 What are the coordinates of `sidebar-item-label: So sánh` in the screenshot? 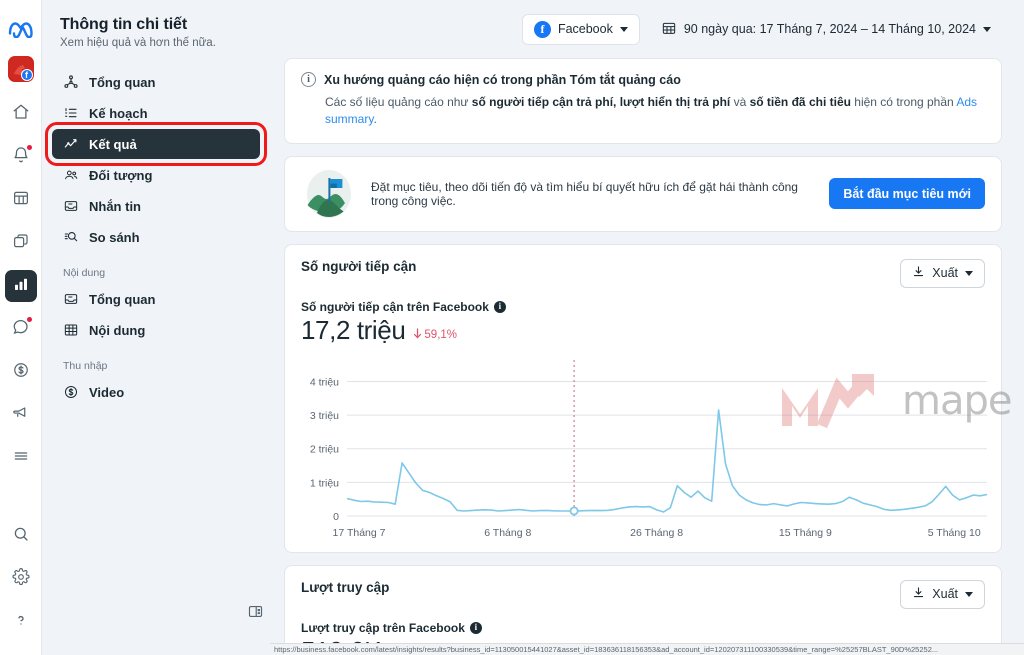 It's located at (114, 237).